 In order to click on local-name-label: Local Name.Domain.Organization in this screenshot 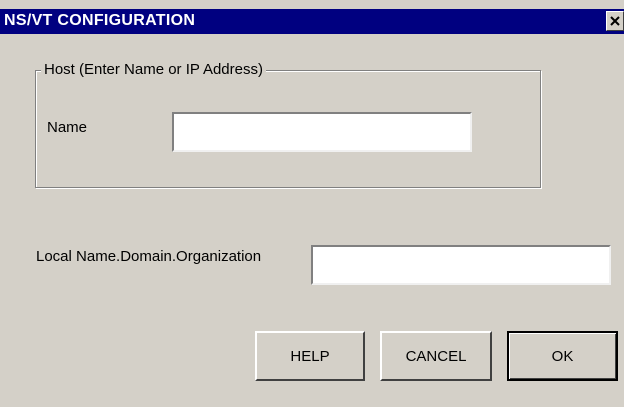, I will do `click(149, 256)`.